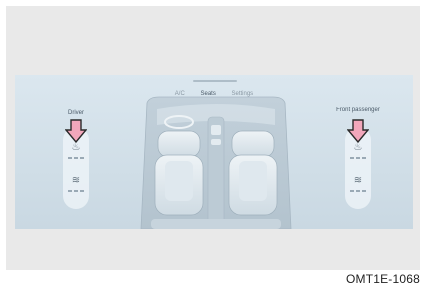 The image size is (426, 286). What do you see at coordinates (359, 158) in the screenshot?
I see `passenger-heat-level` at bounding box center [359, 158].